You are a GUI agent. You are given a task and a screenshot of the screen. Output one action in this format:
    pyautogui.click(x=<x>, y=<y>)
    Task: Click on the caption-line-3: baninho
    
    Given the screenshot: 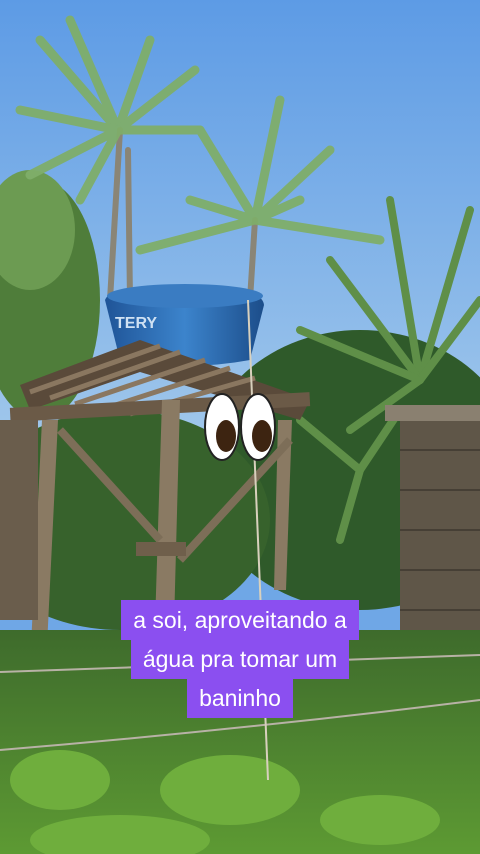 What is the action you would take?
    pyautogui.click(x=240, y=698)
    